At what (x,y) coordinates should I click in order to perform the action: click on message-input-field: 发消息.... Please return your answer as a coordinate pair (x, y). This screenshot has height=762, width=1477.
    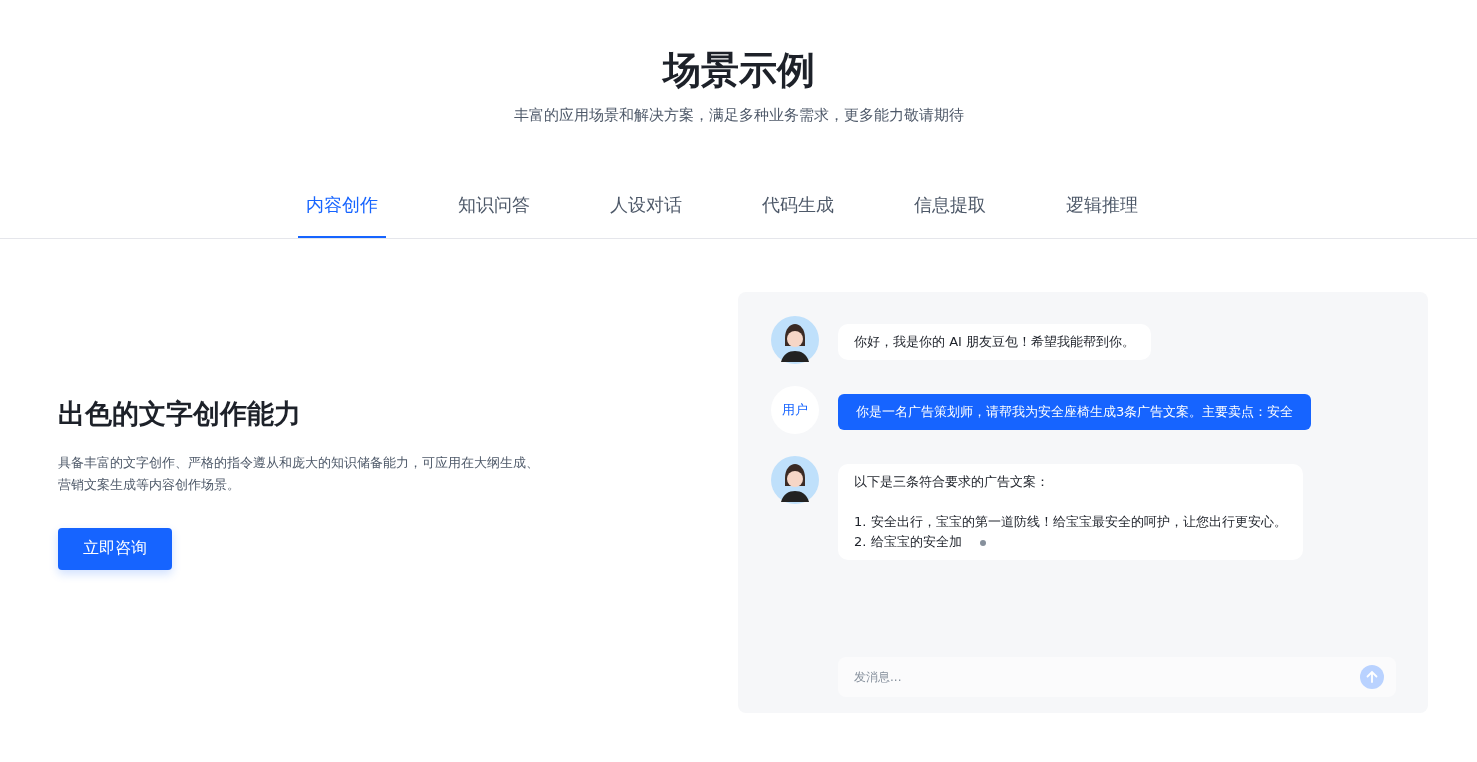
    Looking at the image, I should click on (1117, 677).